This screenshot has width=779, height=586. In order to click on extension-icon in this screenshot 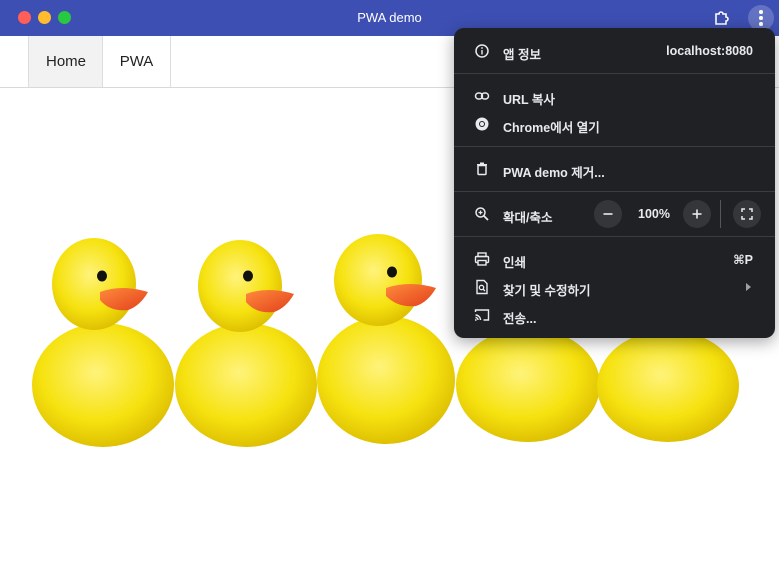, I will do `click(722, 18)`.